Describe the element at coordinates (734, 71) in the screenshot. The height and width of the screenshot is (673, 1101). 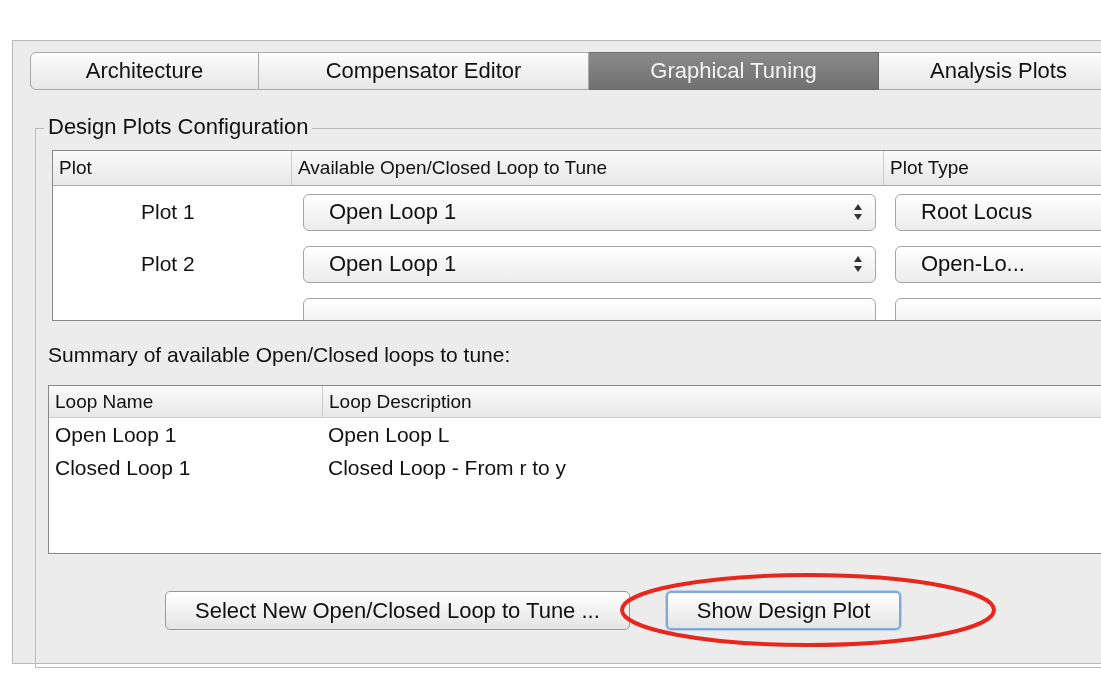
I see `tab: Graphical Tuning` at that location.